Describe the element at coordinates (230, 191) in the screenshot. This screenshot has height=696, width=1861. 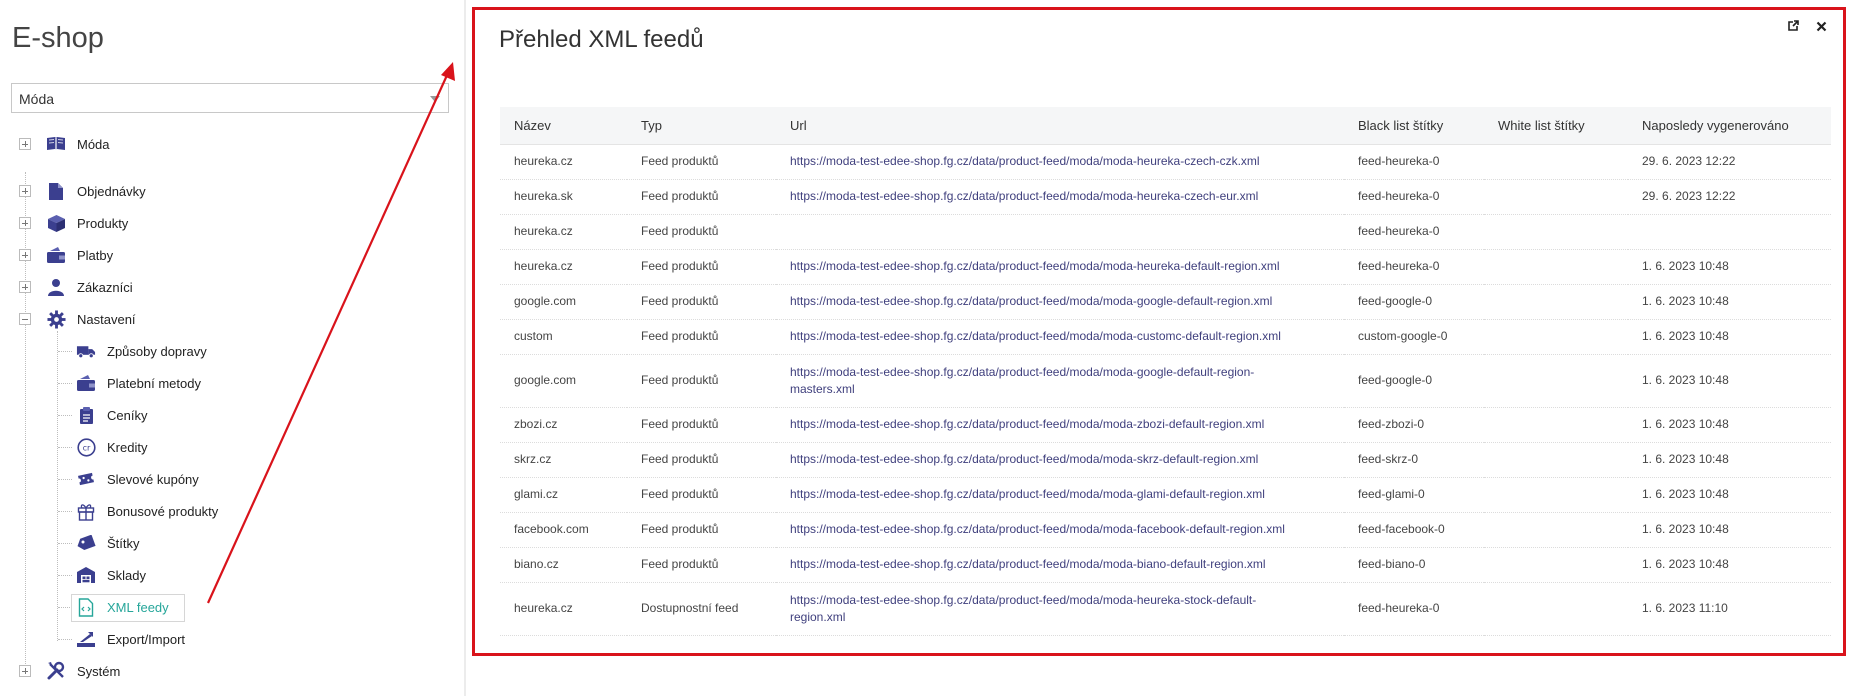
I see `tree-item-objednavky: Objednávky` at that location.